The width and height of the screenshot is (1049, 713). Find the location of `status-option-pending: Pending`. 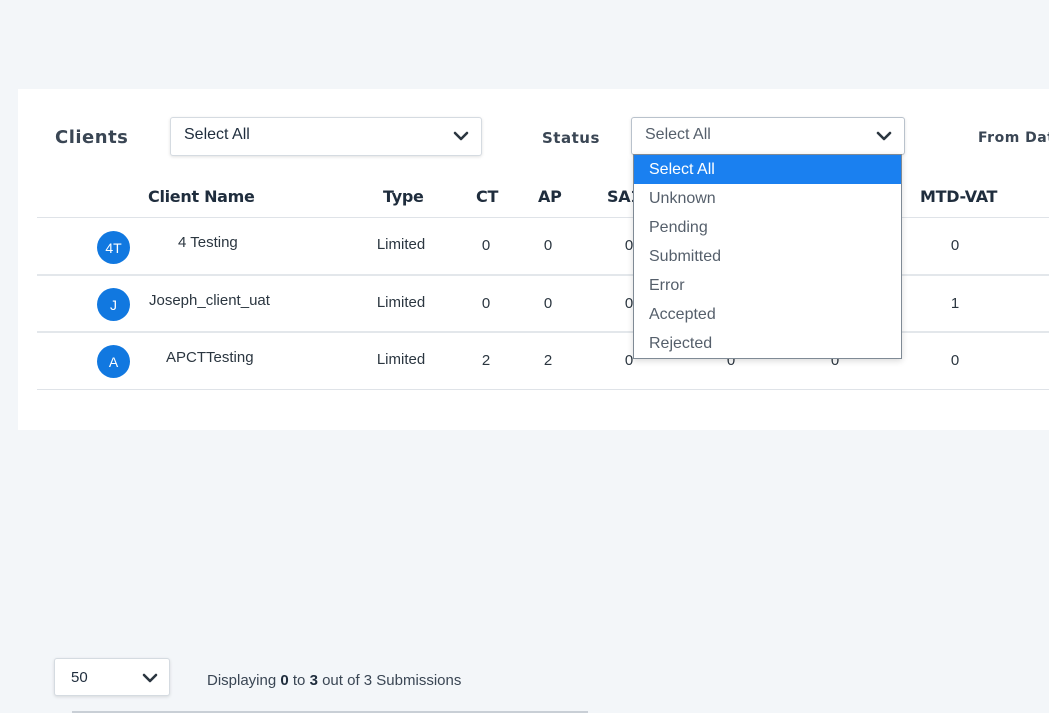

status-option-pending: Pending is located at coordinates (767, 227).